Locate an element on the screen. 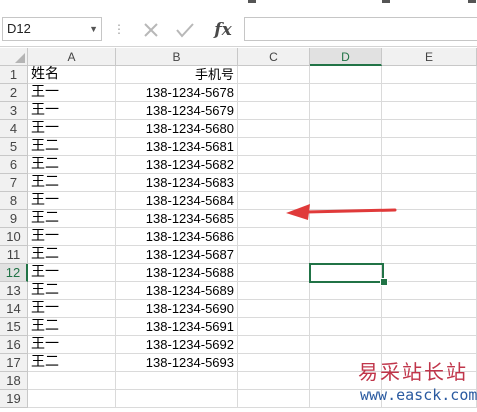  row-header: 9 is located at coordinates (14, 219).